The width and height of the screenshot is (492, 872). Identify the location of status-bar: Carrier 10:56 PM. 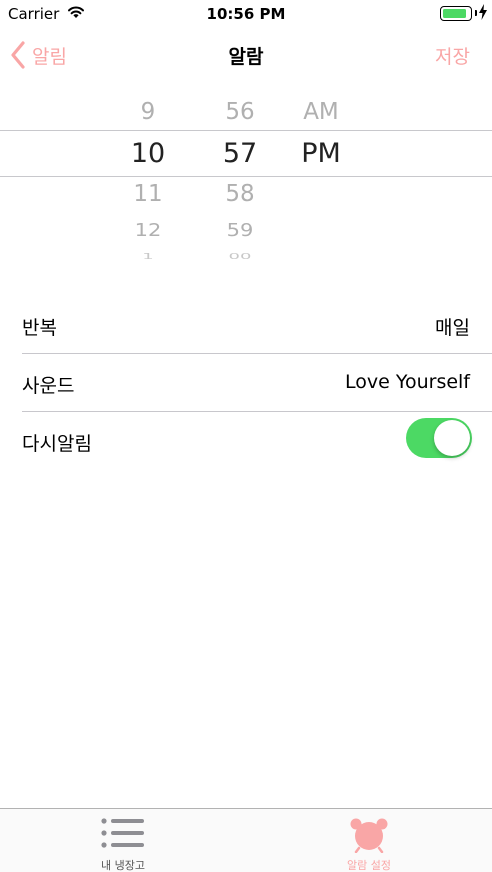
(246, 14).